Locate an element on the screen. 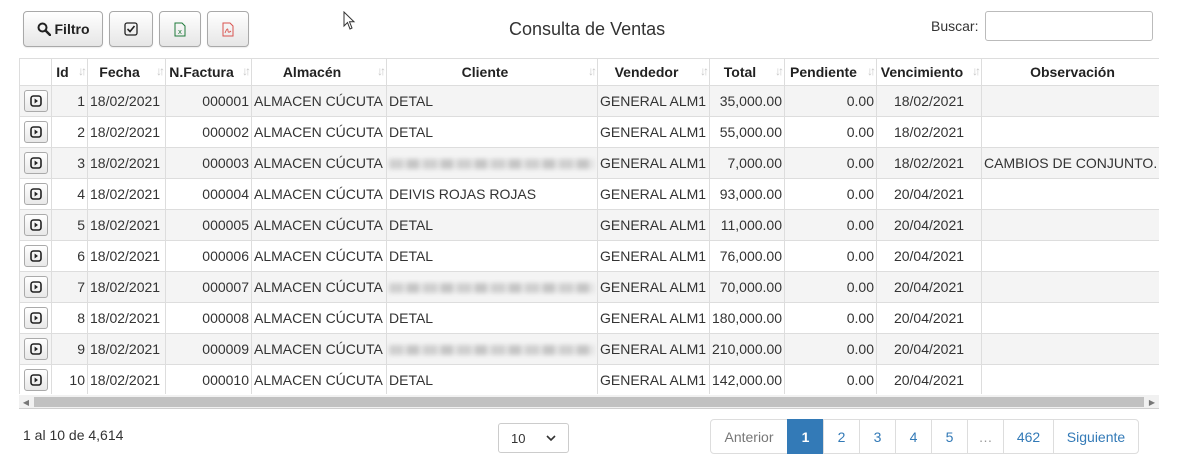 This screenshot has width=1182, height=464. search-input is located at coordinates (1069, 26).